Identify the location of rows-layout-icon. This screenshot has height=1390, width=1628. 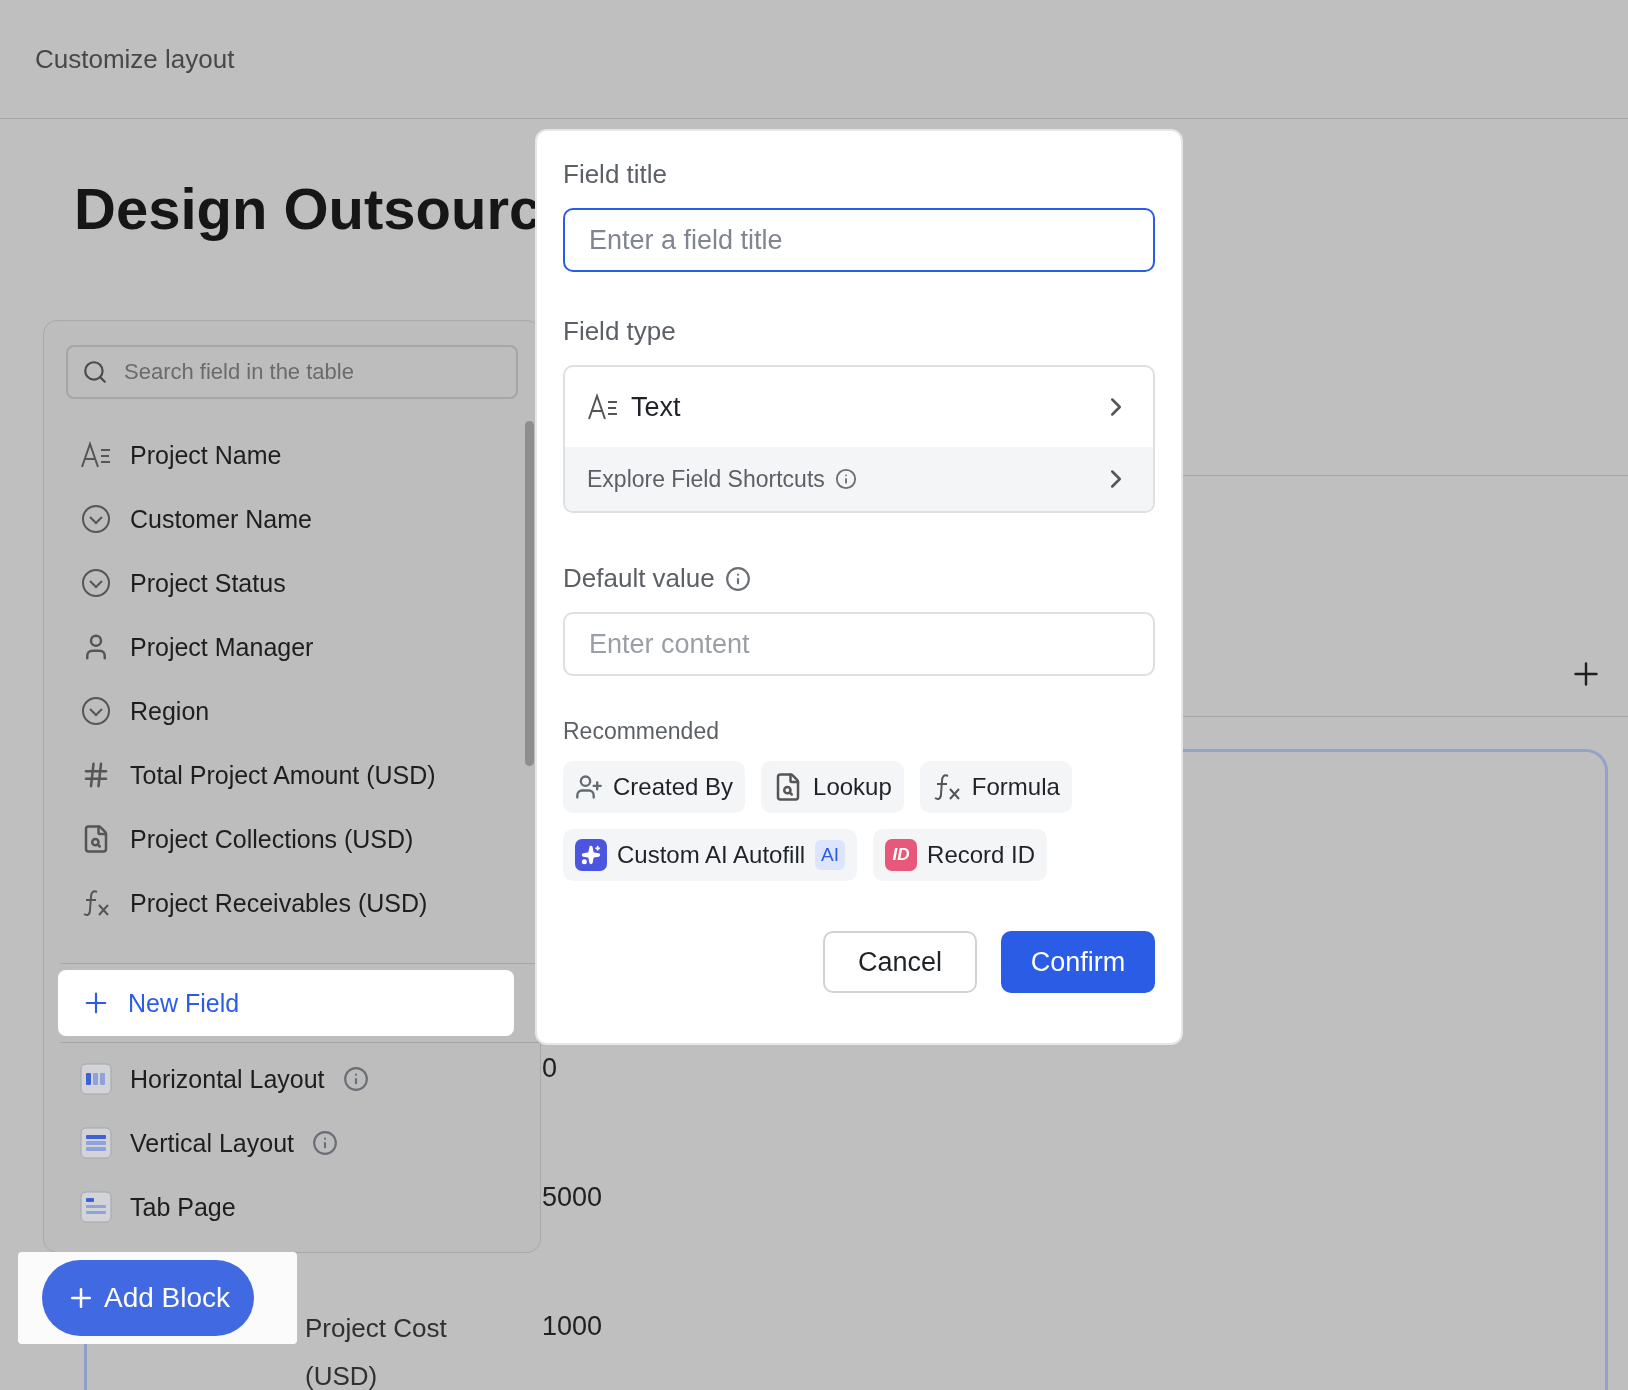
(96, 1143).